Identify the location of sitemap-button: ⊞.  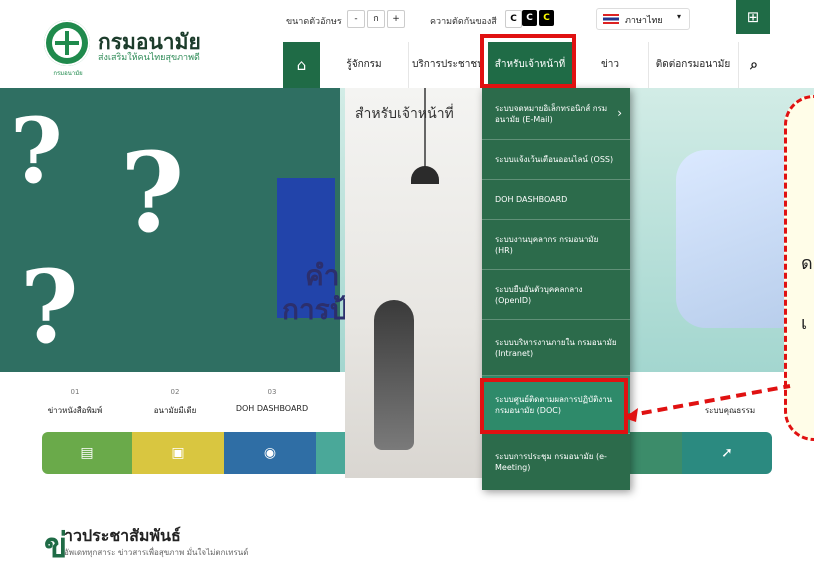
(753, 17).